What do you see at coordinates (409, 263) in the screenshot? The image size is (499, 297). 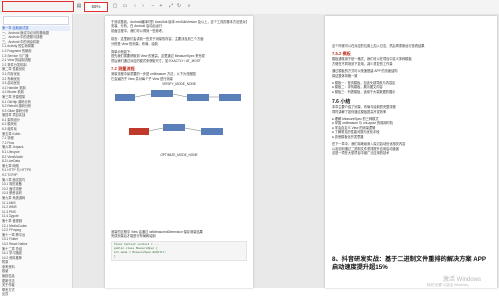 I see `question-title: 8、抖音研发实战：基于二进制文件重排的解决方案 APP启动速度提升超15%` at bounding box center [409, 263].